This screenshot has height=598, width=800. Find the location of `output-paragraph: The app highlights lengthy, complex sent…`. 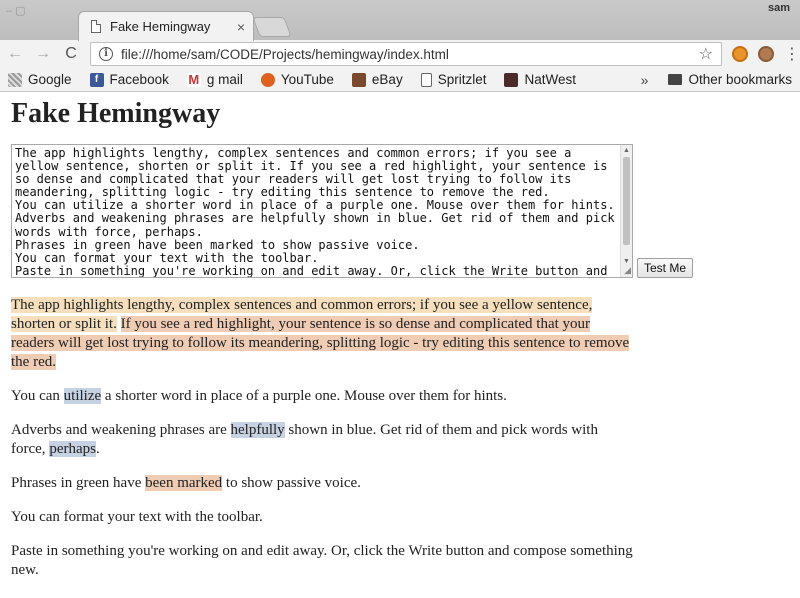

output-paragraph: The app highlights lengthy, complex sent… is located at coordinates (322, 334).